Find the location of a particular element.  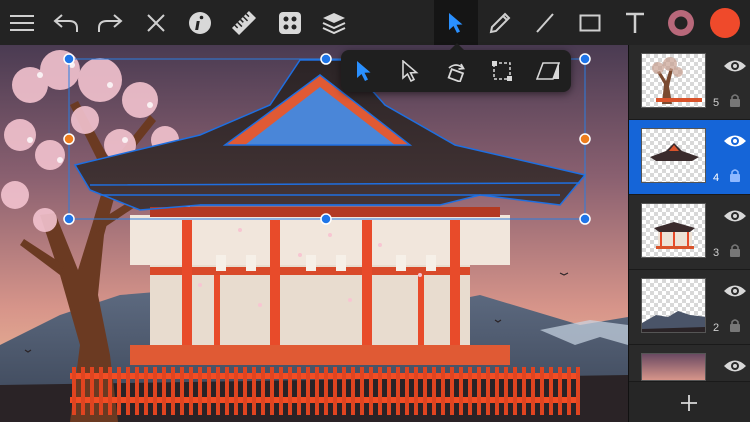

layer-row-4: 4 is located at coordinates (689, 157).